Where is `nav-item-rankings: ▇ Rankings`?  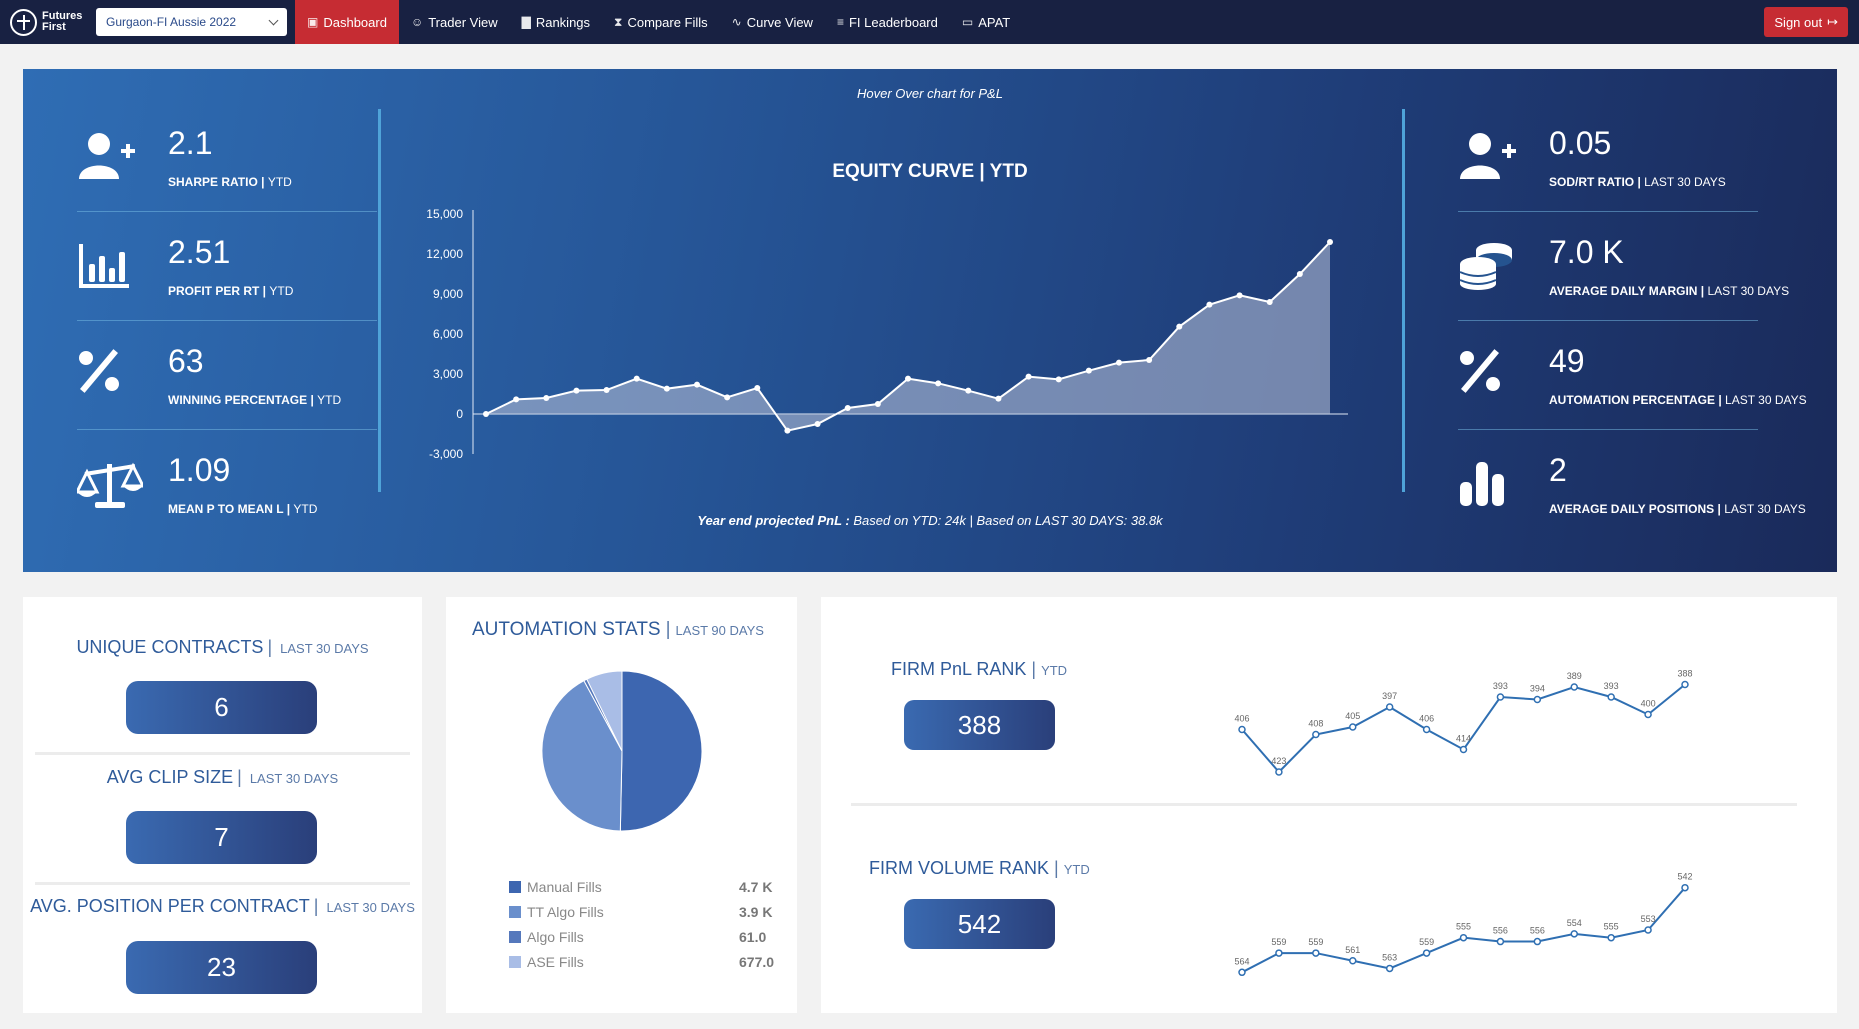
nav-item-rankings: ▇ Rankings is located at coordinates (556, 22).